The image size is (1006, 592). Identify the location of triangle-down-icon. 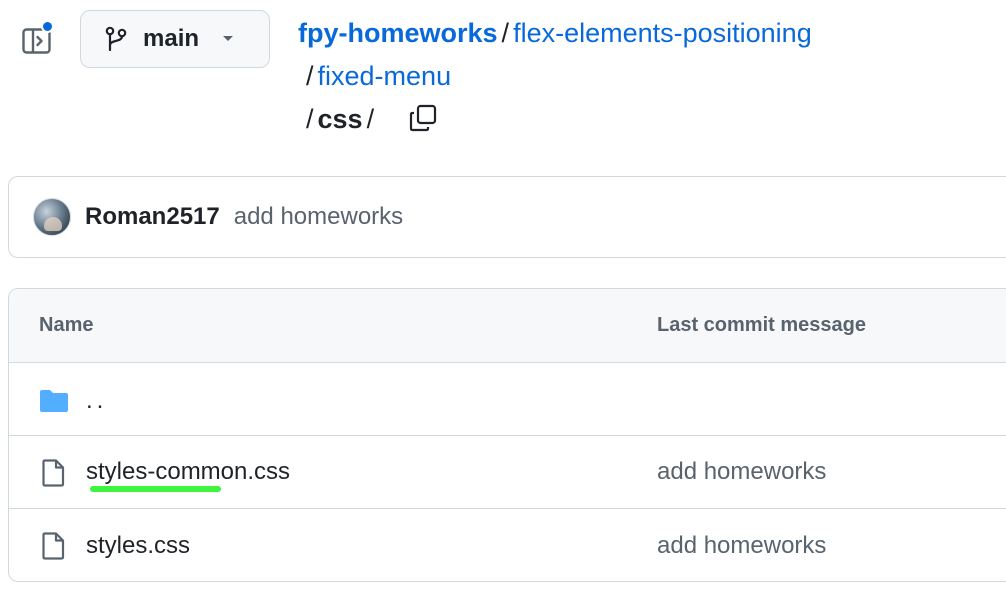
(228, 38).